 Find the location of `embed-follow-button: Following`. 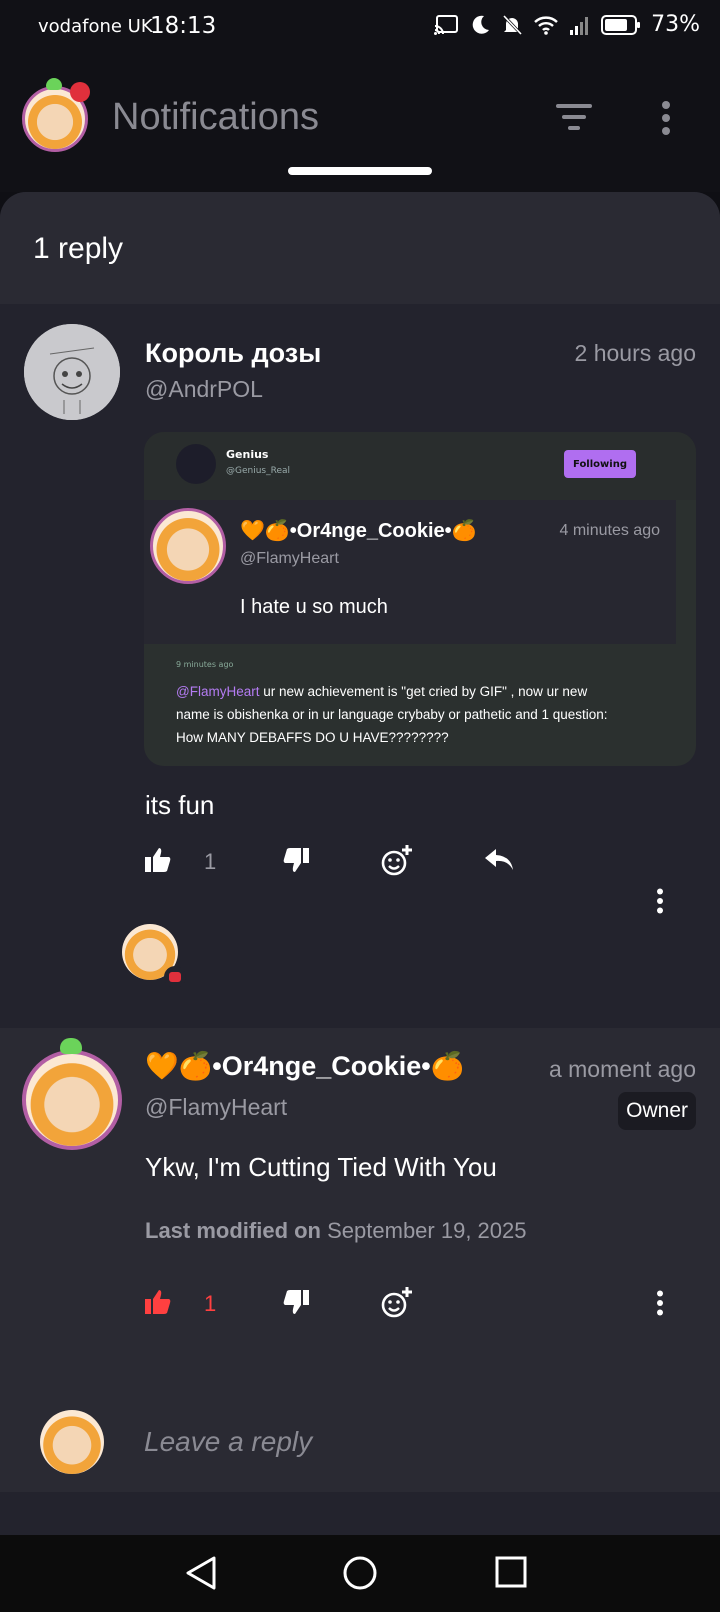

embed-follow-button: Following is located at coordinates (600, 464).